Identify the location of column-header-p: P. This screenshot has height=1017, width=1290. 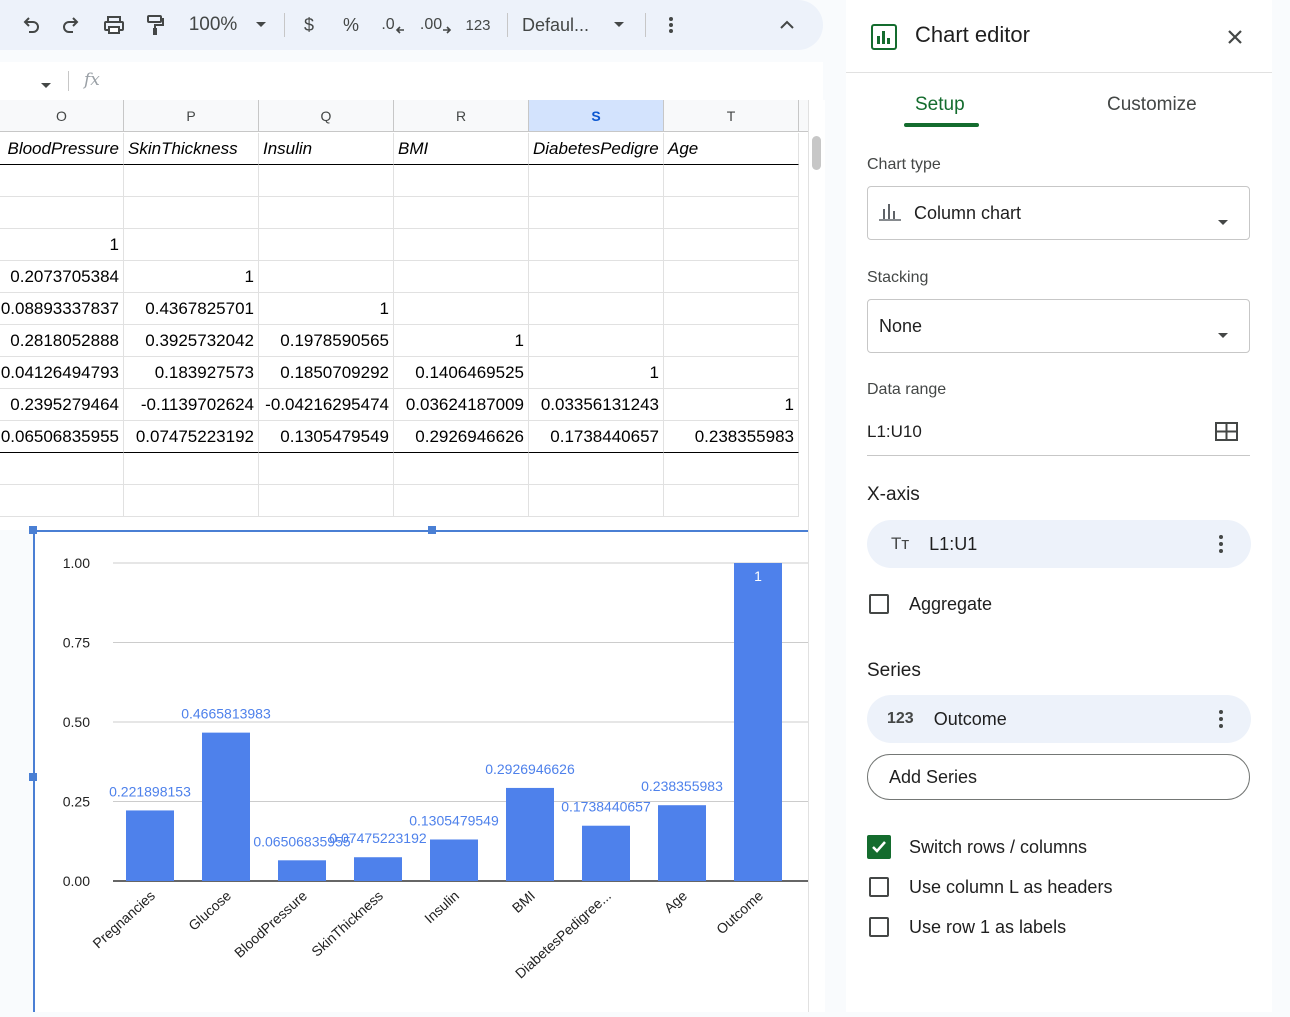
(191, 116).